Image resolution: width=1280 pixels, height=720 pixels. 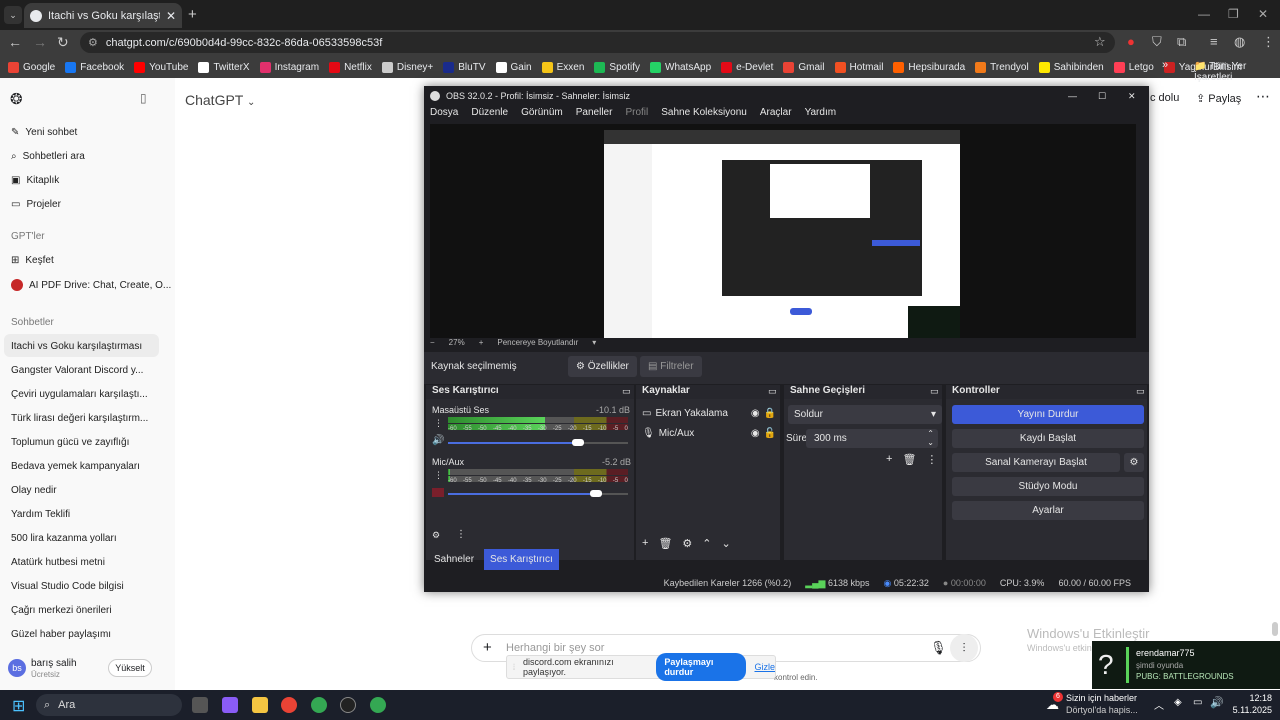 What do you see at coordinates (1102, 96) in the screenshot?
I see `obs-maximize-icon: ☐` at bounding box center [1102, 96].